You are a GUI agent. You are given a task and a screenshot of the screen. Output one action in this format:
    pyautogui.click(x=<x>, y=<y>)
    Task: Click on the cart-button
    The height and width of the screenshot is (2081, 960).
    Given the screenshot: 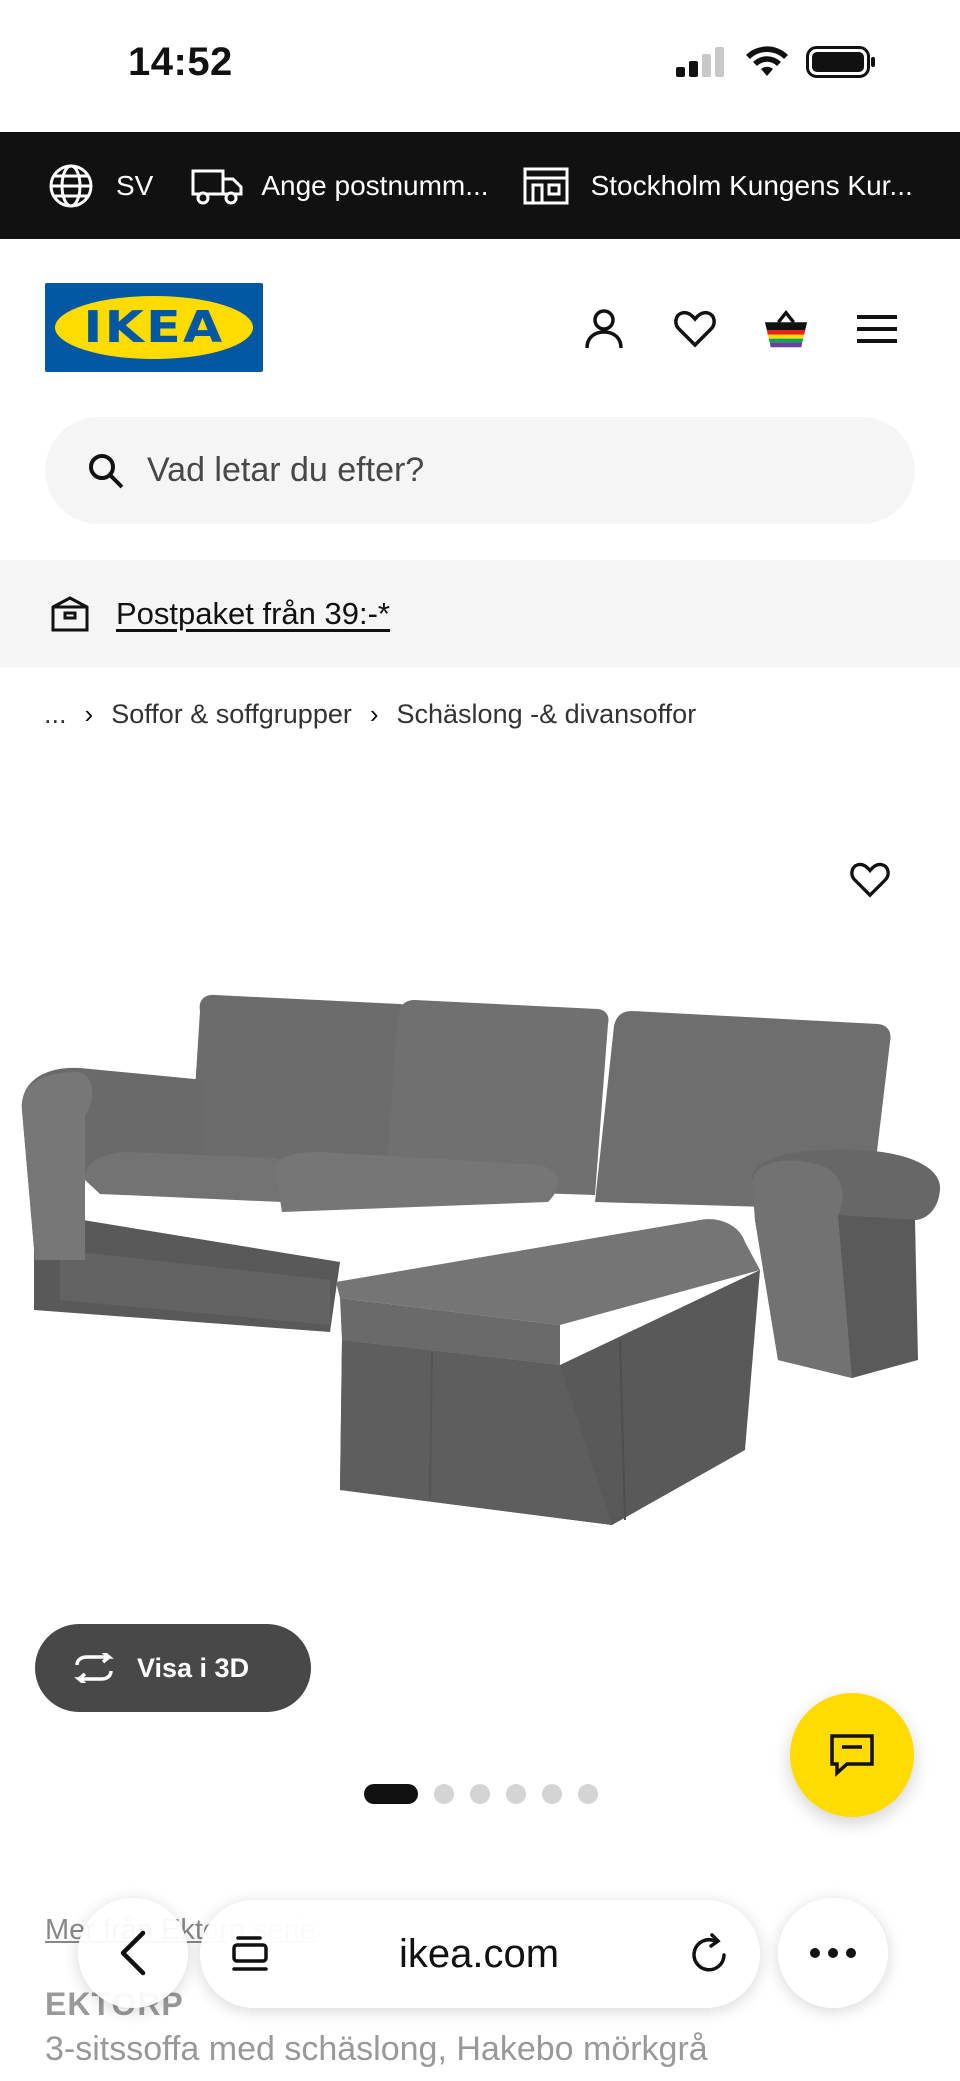 What is the action you would take?
    pyautogui.click(x=786, y=329)
    